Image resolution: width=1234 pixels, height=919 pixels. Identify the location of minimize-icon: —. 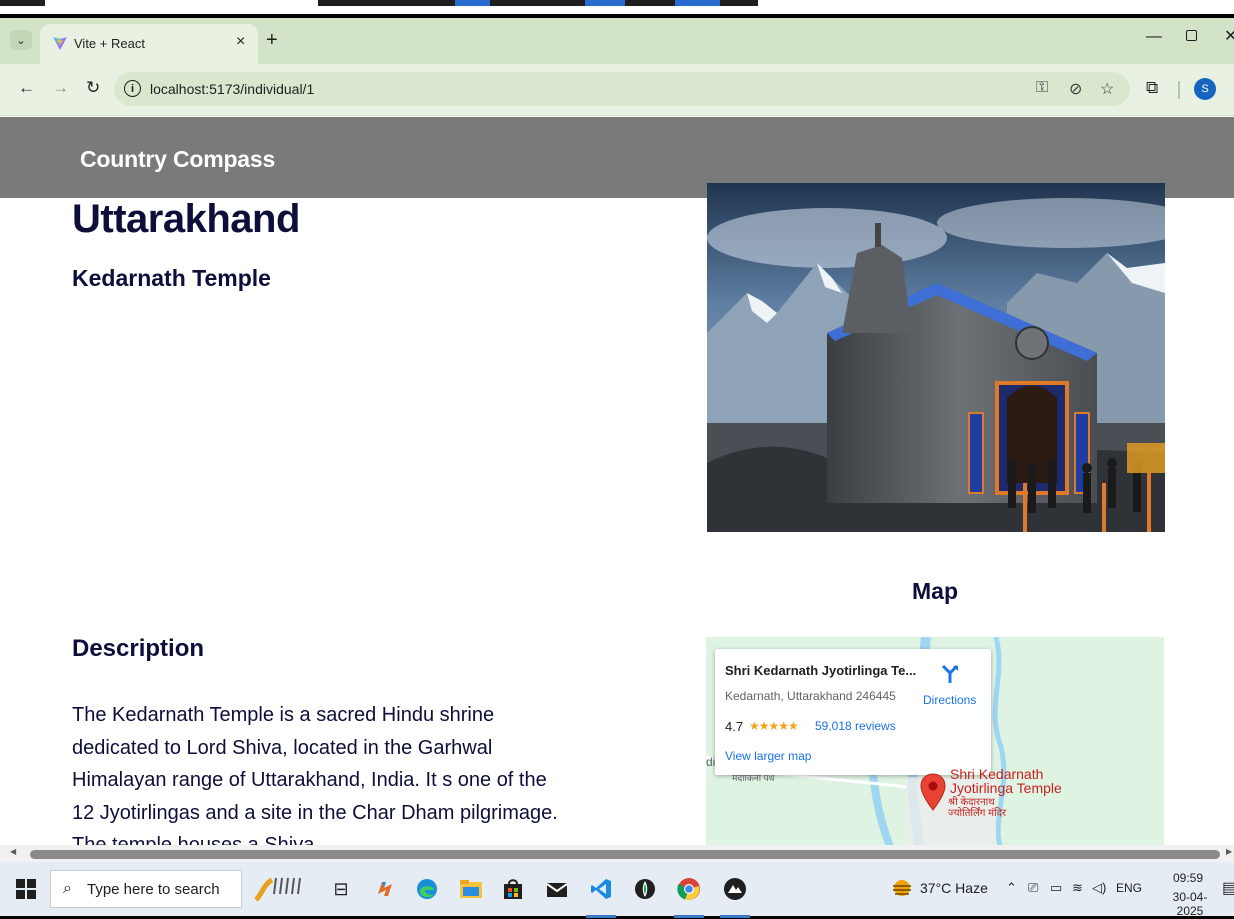
(1154, 37).